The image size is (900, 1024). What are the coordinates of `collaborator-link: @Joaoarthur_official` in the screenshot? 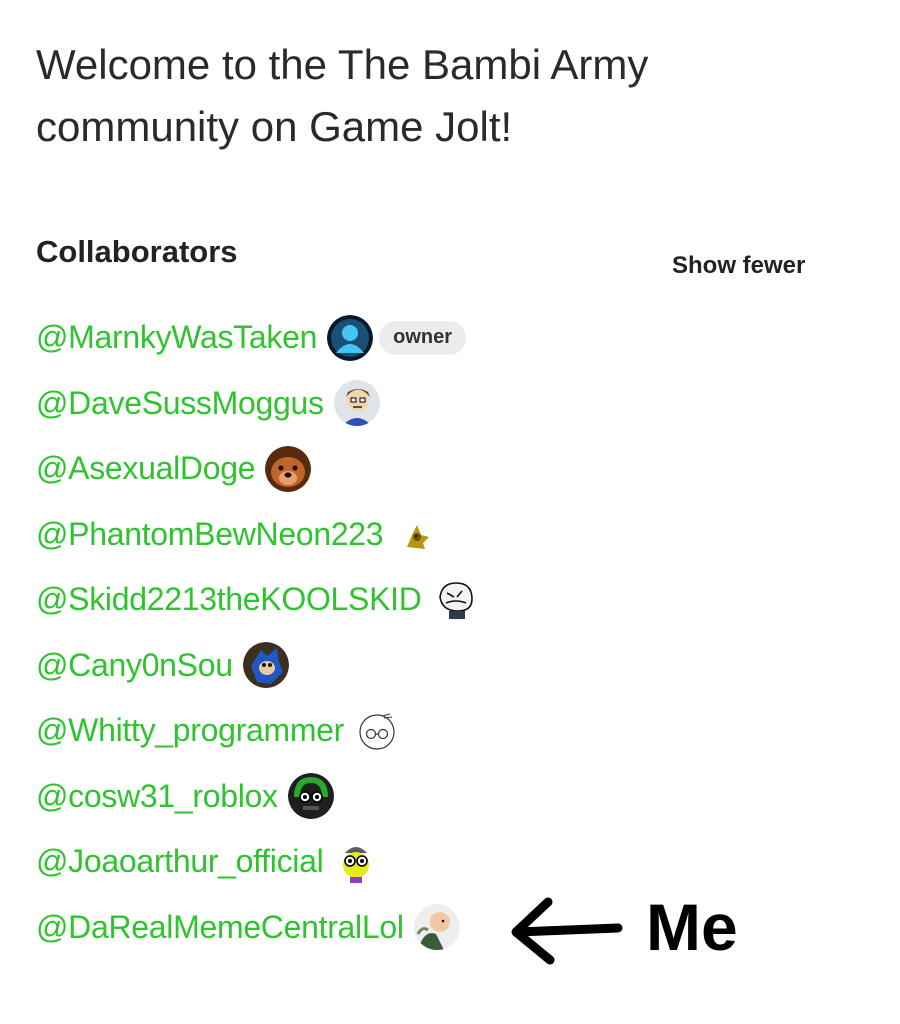 It's located at (180, 861).